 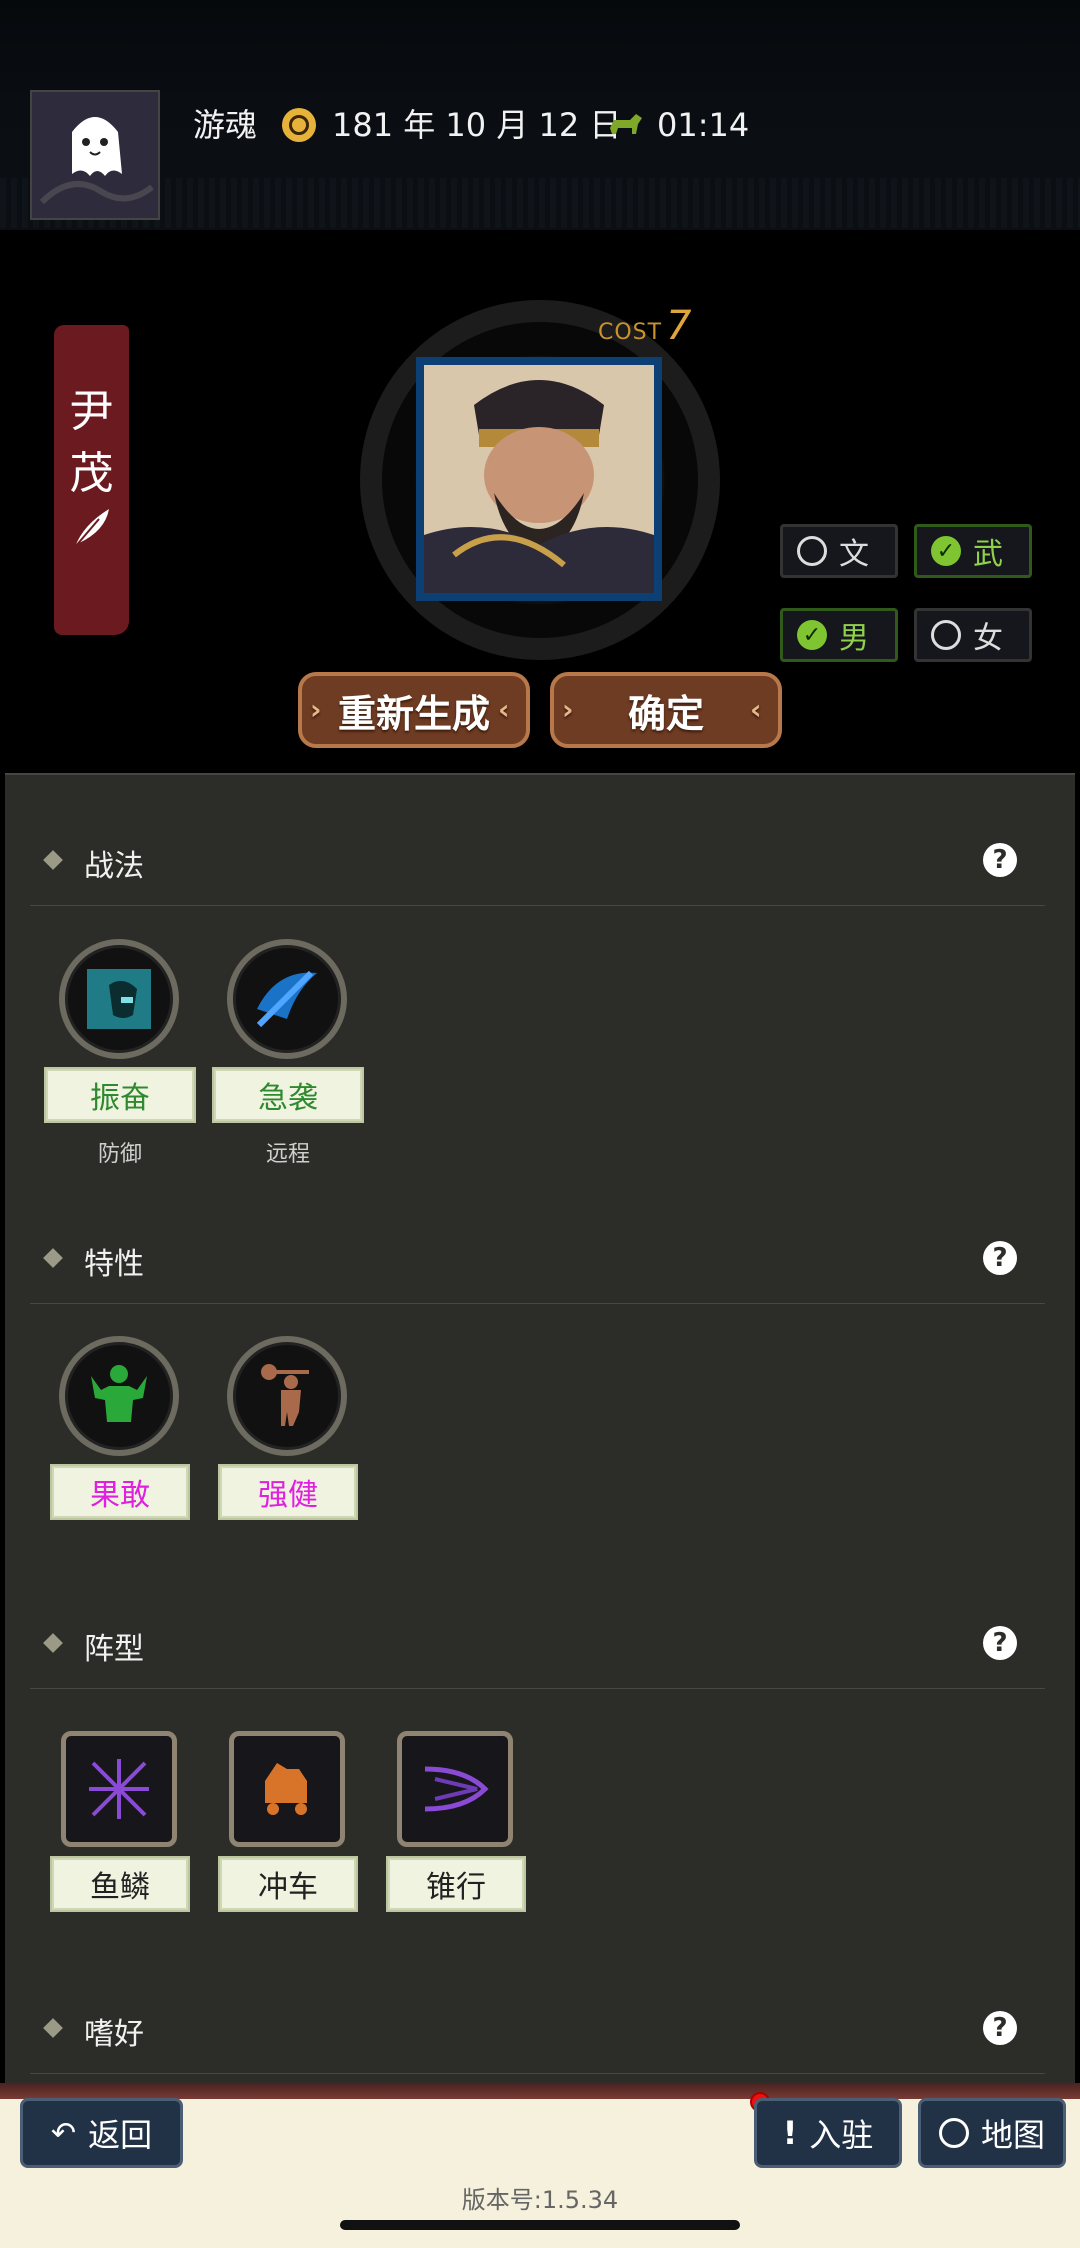 I want to click on home-indicator, so click(x=540, y=2225).